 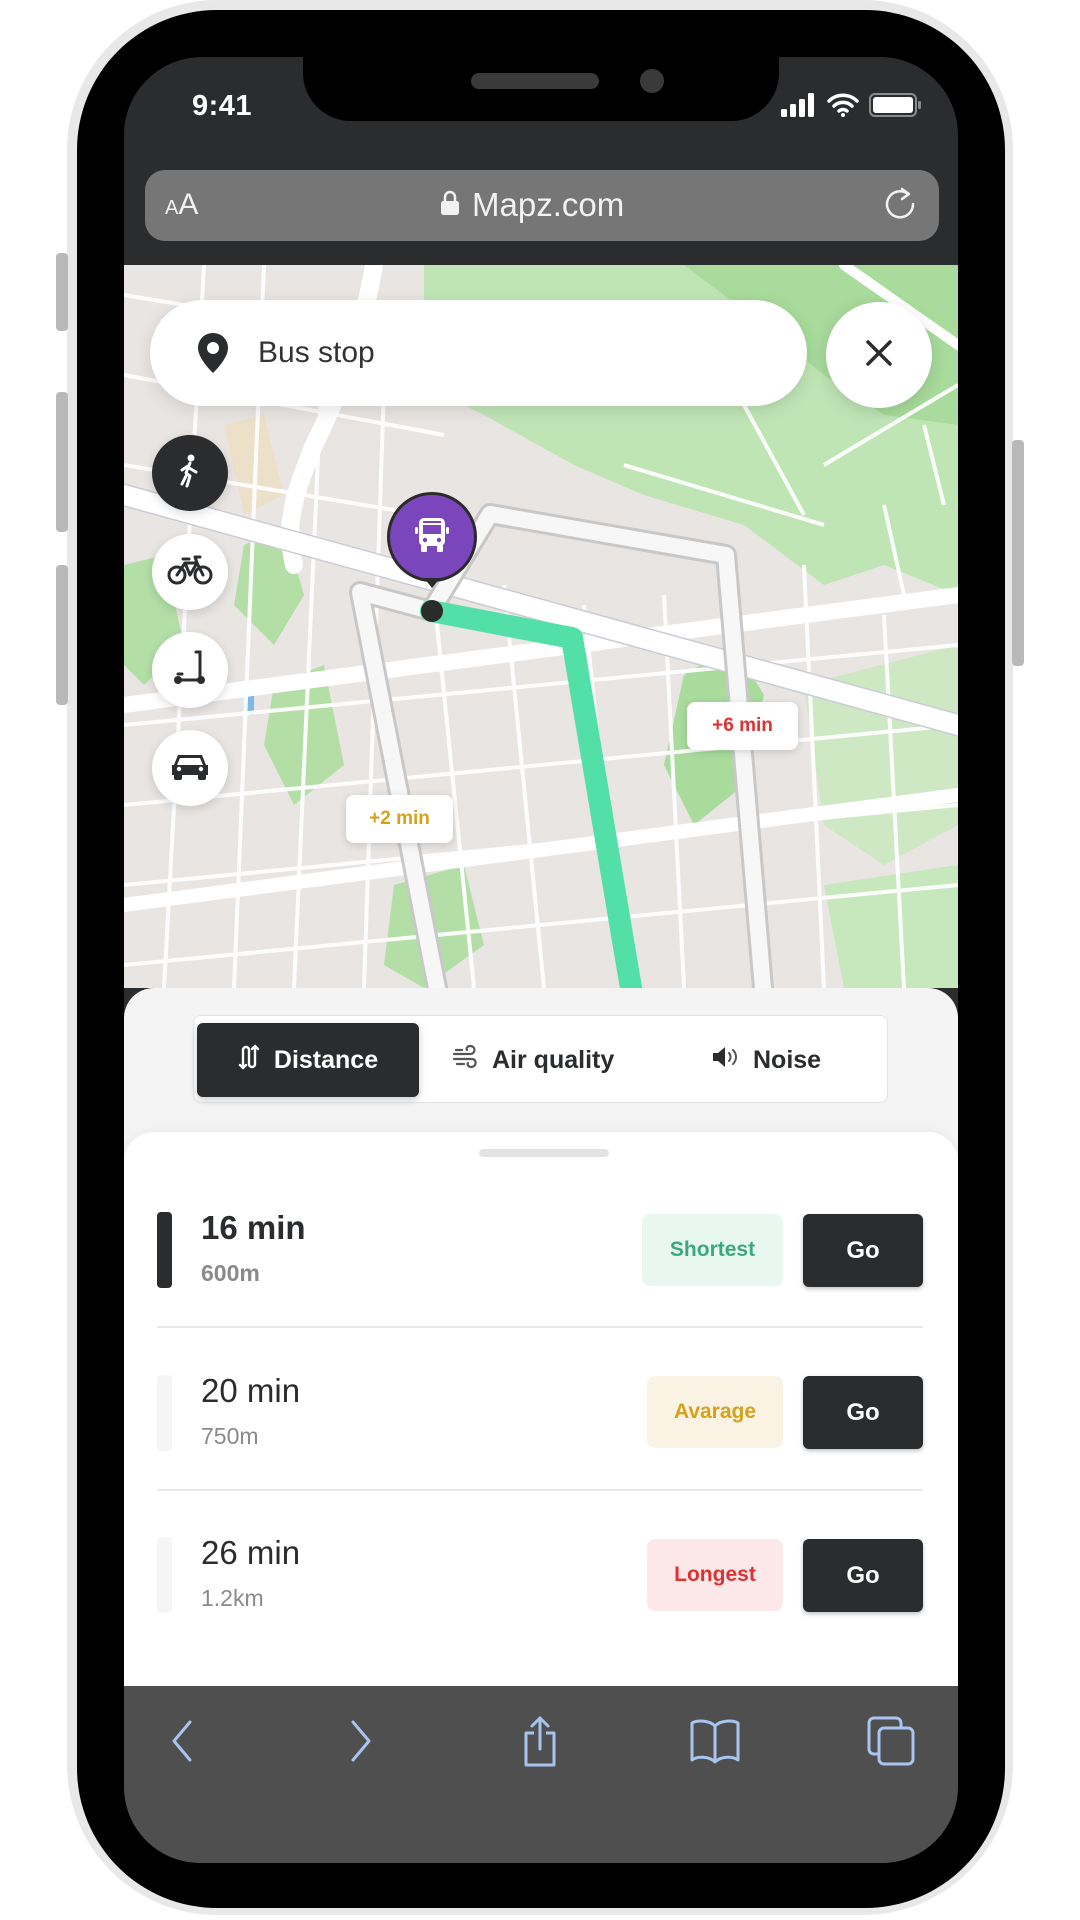 I want to click on route-tag-label: +2 min, so click(x=399, y=818).